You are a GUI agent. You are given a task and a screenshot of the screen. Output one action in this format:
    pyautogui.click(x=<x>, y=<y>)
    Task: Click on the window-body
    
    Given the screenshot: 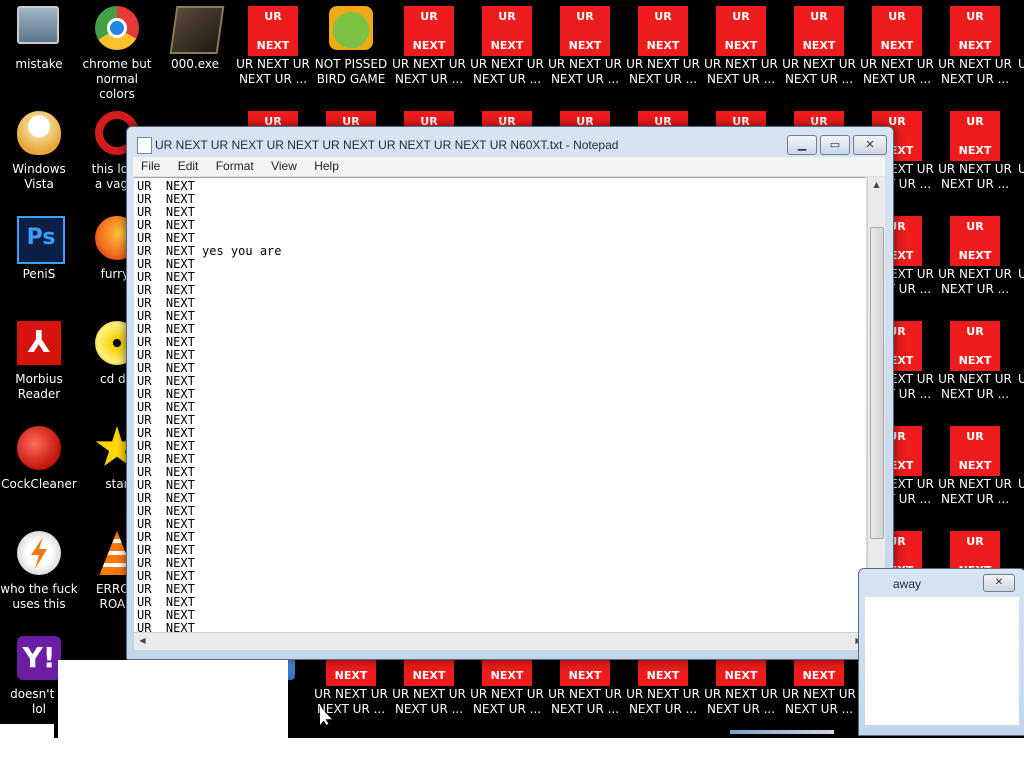 What is the action you would take?
    pyautogui.click(x=942, y=661)
    